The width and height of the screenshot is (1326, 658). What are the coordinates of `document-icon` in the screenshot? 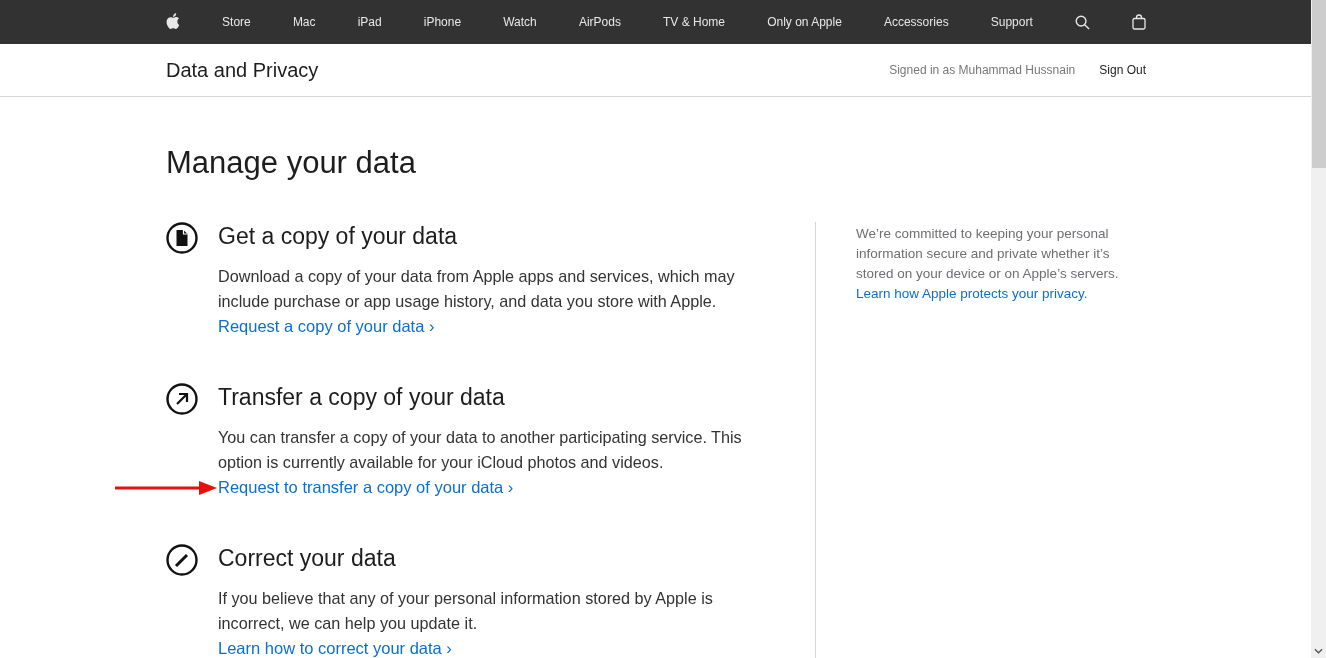 It's located at (182, 238).